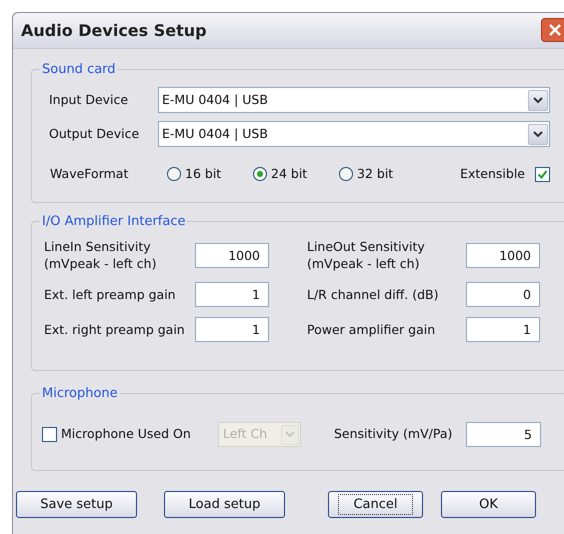  Describe the element at coordinates (101, 255) in the screenshot. I see `field-label: LineIn Sensitivity (mVpeak - left ch)` at that location.